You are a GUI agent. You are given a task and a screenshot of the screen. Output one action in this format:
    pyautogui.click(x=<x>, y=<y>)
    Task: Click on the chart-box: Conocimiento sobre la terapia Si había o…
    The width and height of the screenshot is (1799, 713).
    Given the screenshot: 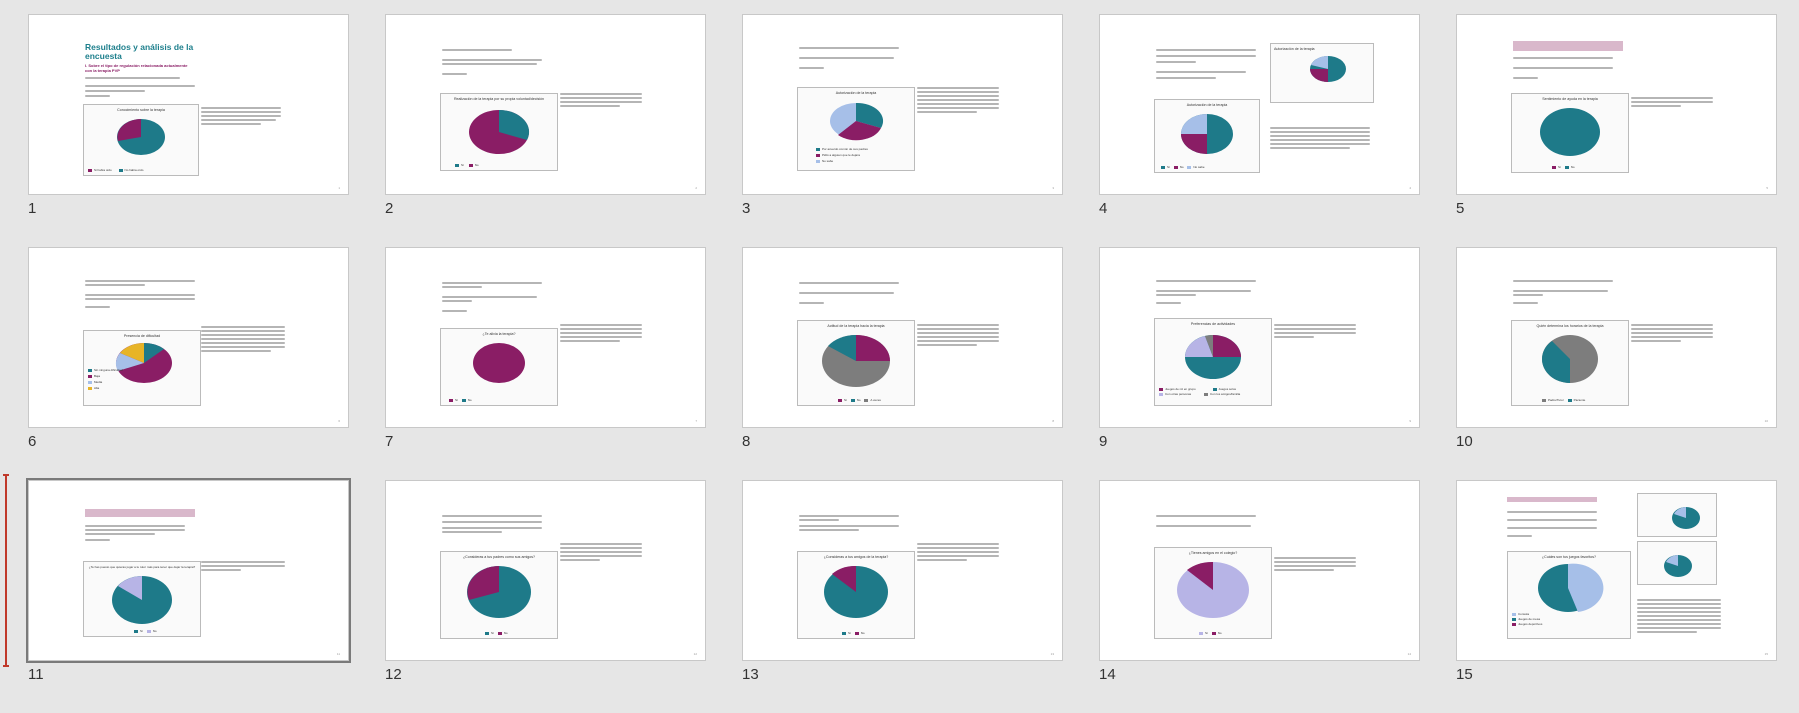 What is the action you would take?
    pyautogui.click(x=141, y=140)
    